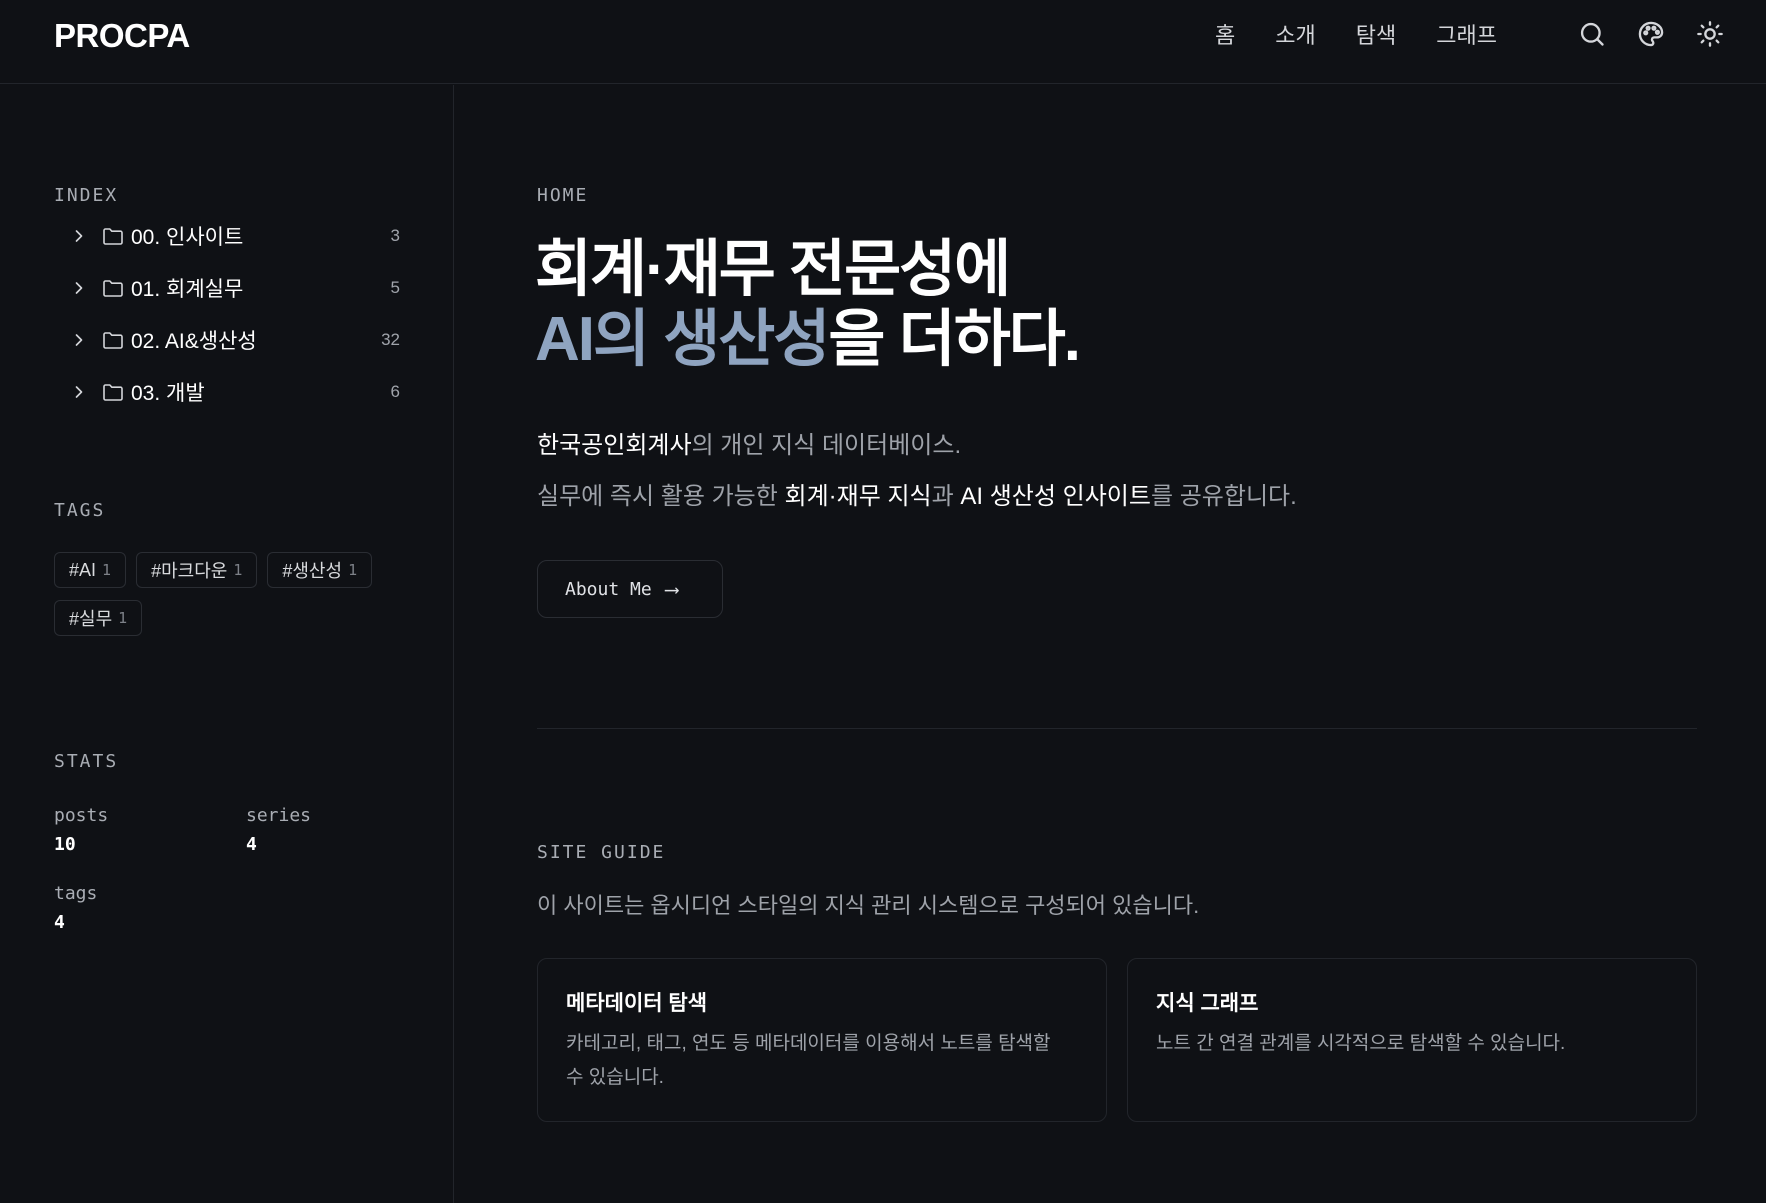 This screenshot has width=1766, height=1203. I want to click on tag-name: #실무, so click(91, 619).